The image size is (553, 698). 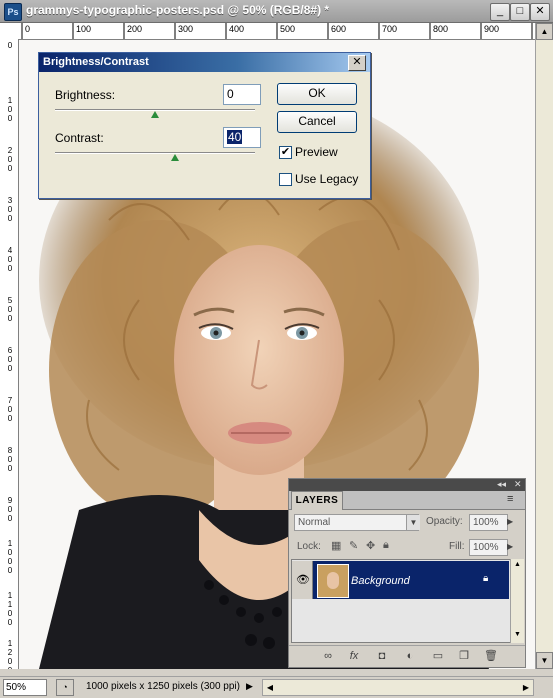 I want to click on ruler-tick-label: 400, so click(x=237, y=29).